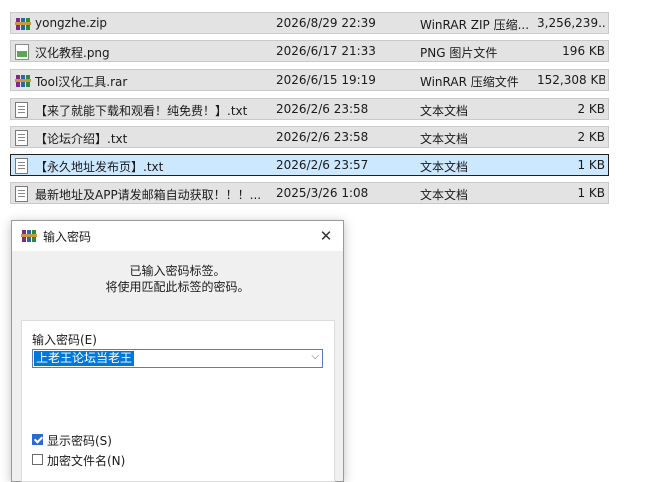  Describe the element at coordinates (469, 82) in the screenshot. I see `file-type: WinRAR 压缩文件` at that location.